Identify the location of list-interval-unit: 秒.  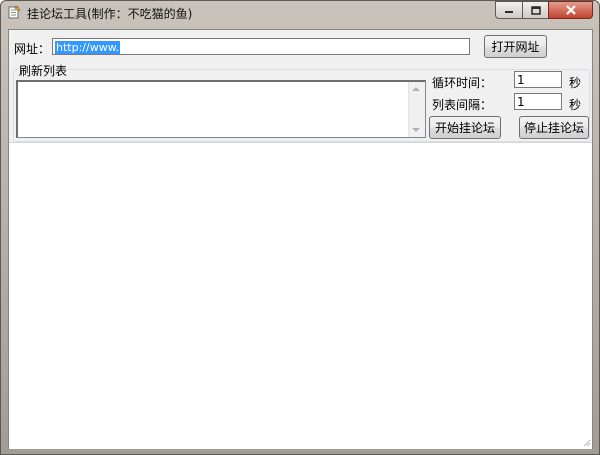
(575, 105).